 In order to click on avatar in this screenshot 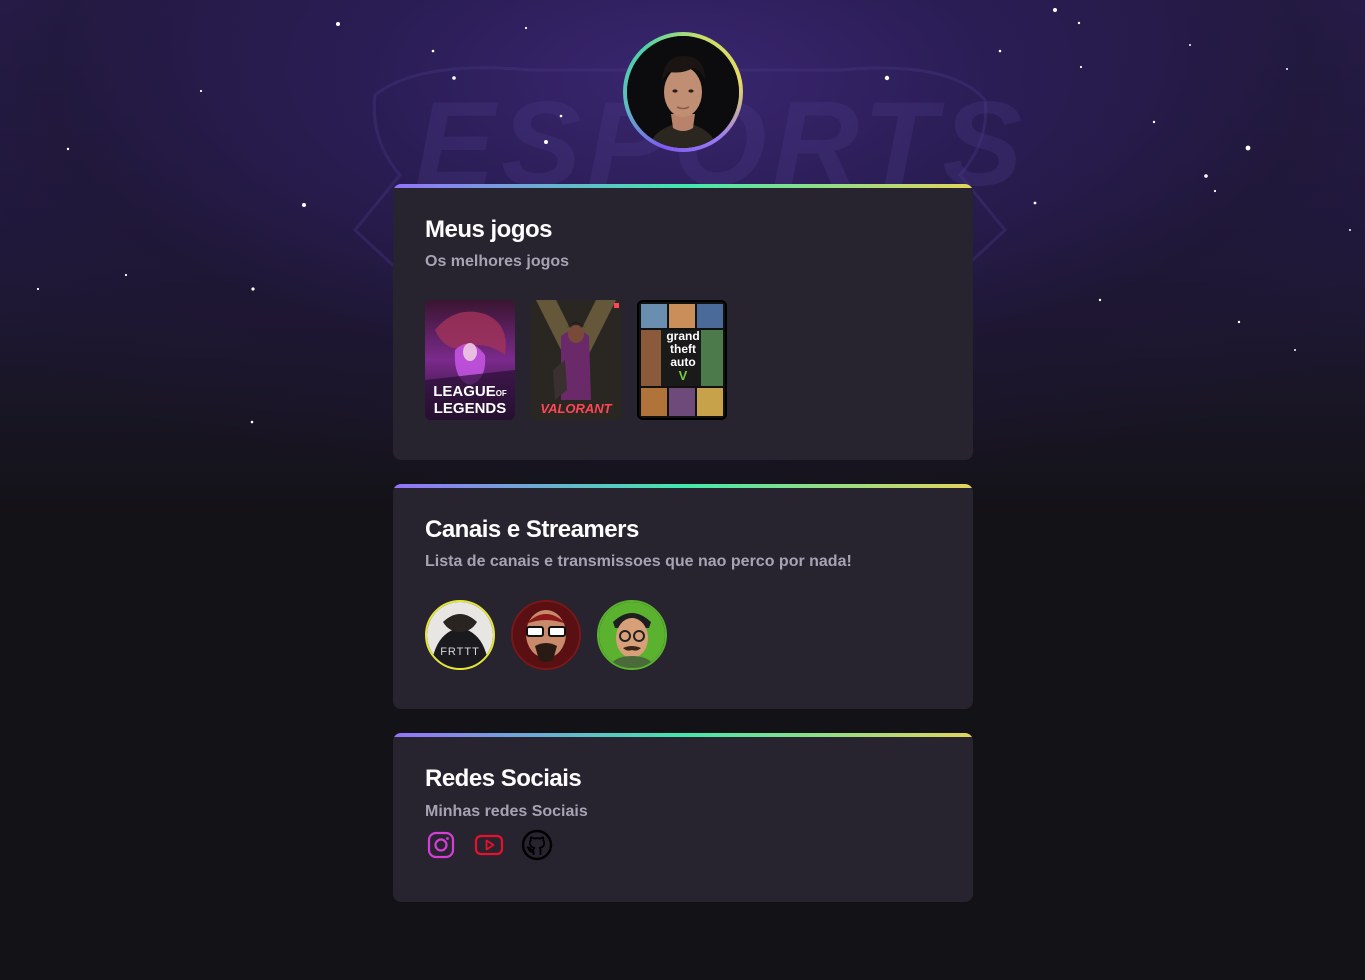, I will do `click(683, 92)`.